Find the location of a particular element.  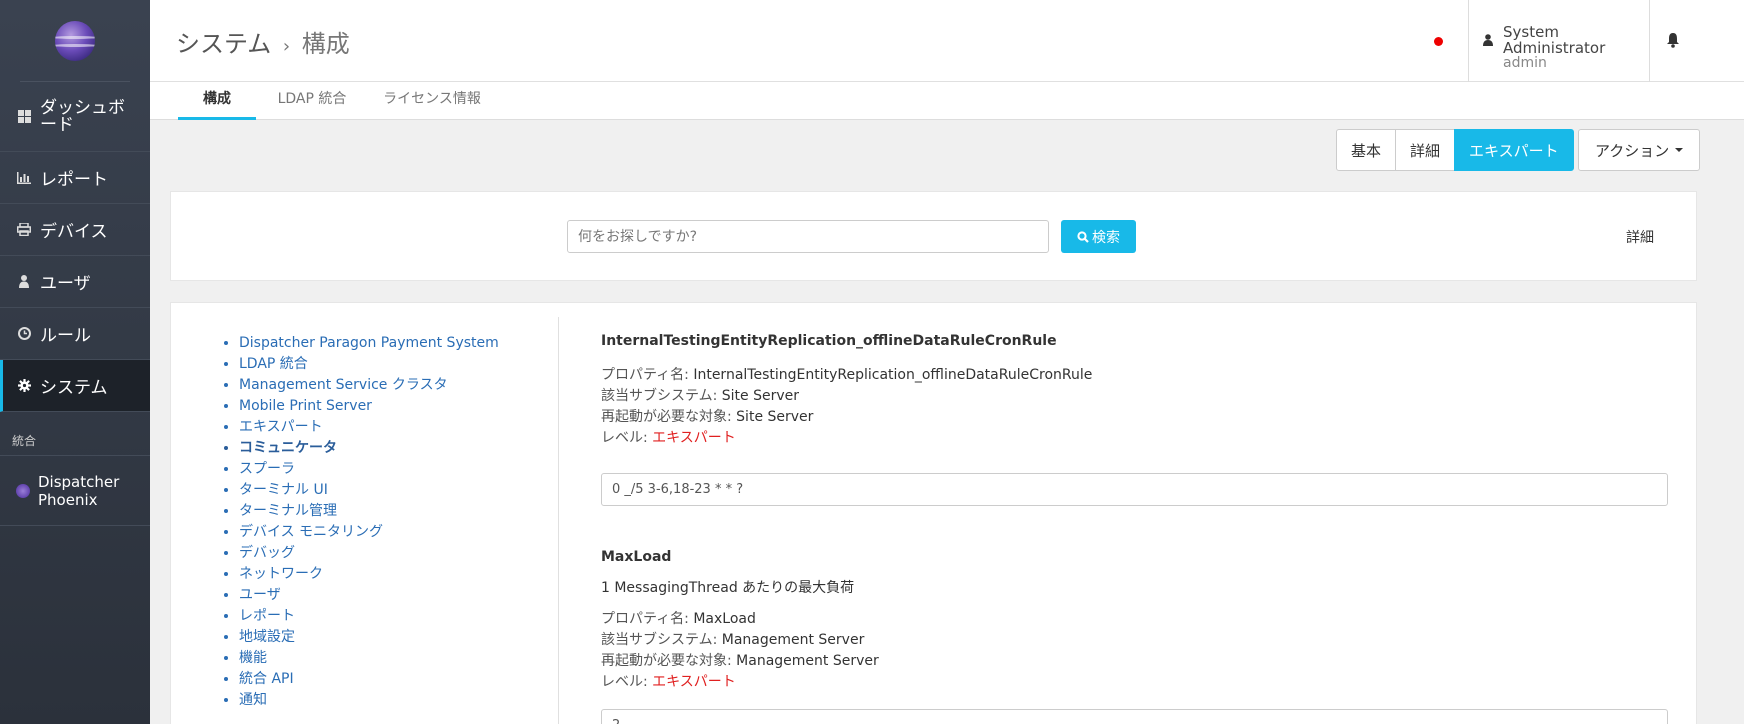

advanced-search-link: 詳細 is located at coordinates (1640, 237).